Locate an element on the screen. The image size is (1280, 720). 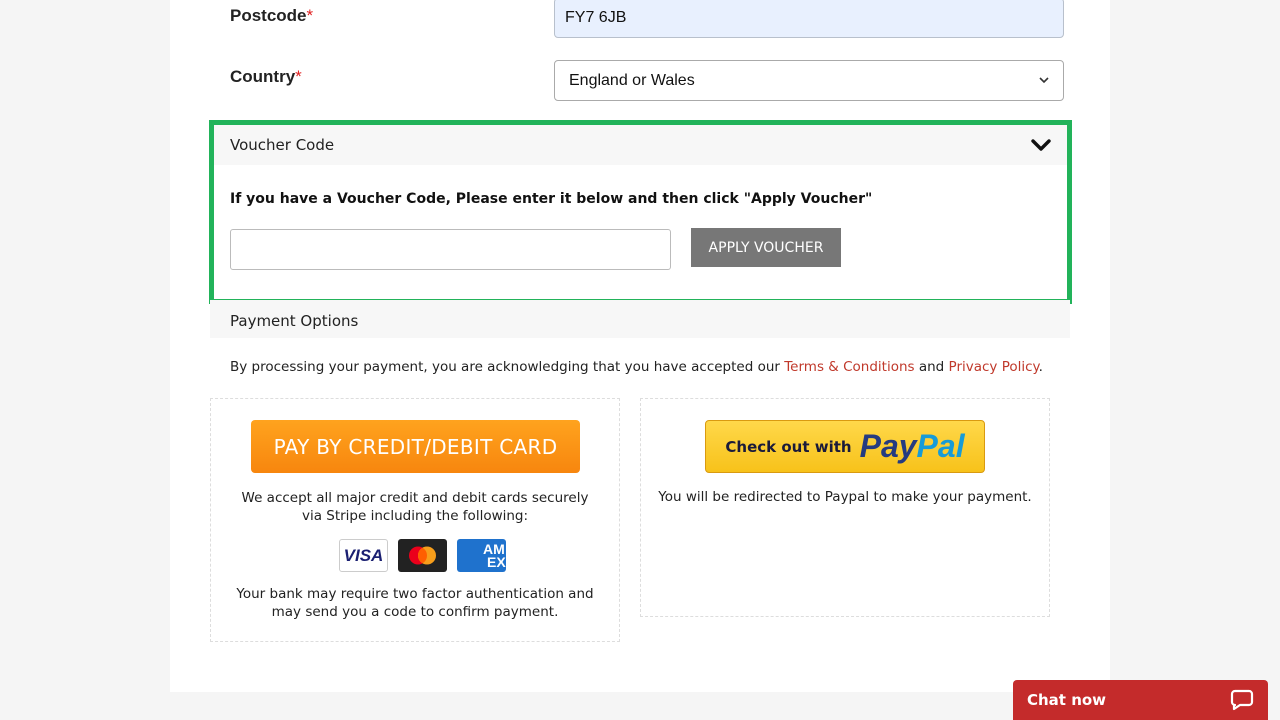
chat-now-label: Chat now is located at coordinates (1067, 700).